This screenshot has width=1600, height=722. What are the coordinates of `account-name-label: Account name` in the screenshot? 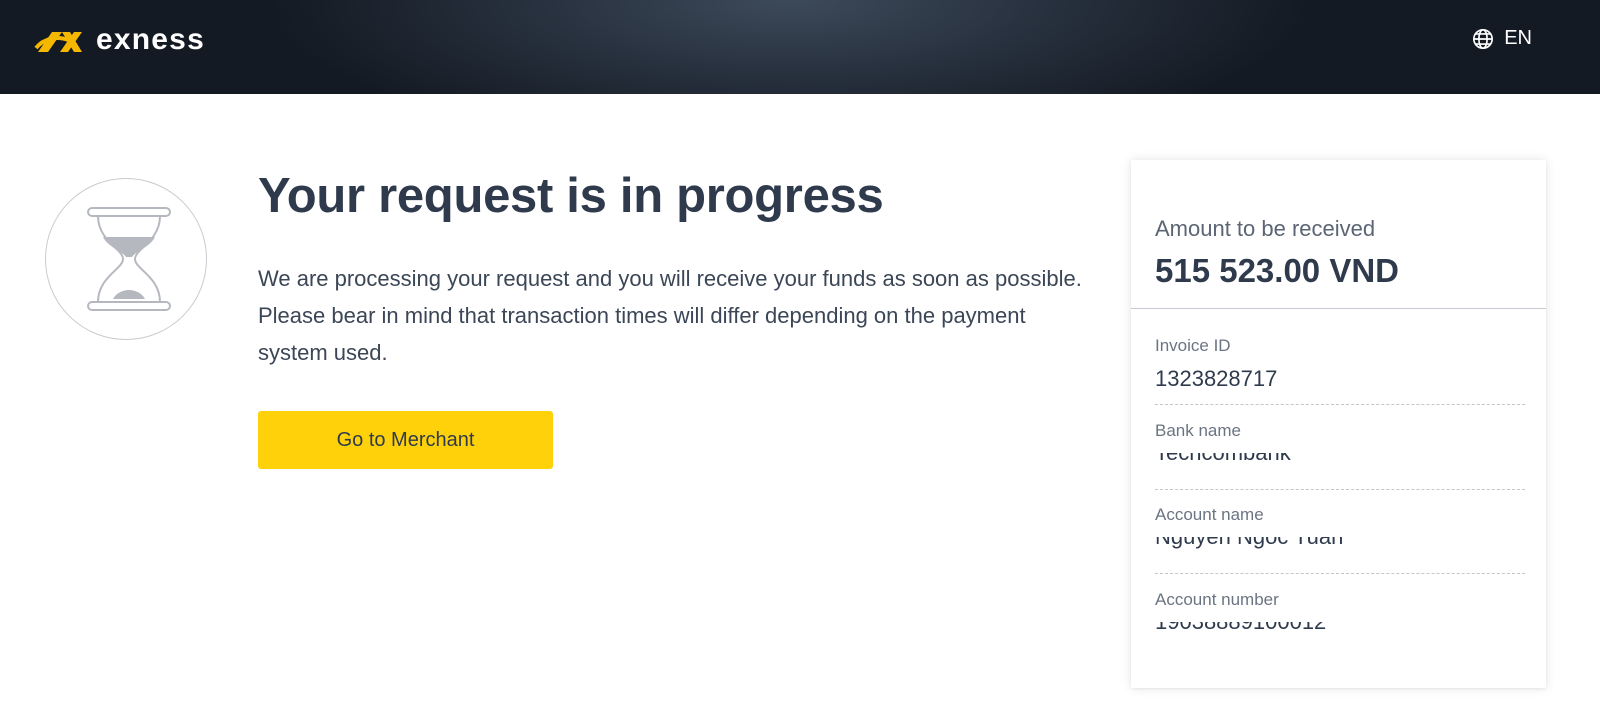 It's located at (1209, 514).